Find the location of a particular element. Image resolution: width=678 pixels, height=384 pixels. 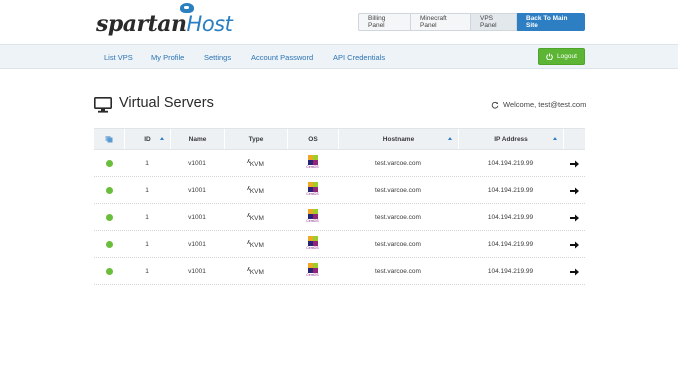

id-header: ID is located at coordinates (147, 139).